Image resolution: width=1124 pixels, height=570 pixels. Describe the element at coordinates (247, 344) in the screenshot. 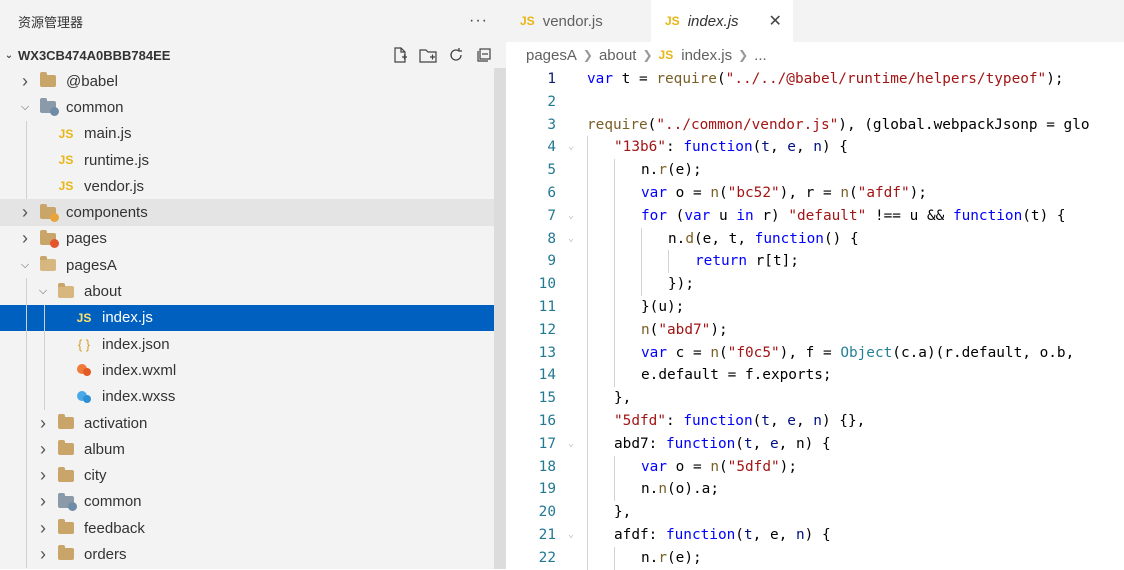

I see `tree-item-index-json: { } index.json` at that location.